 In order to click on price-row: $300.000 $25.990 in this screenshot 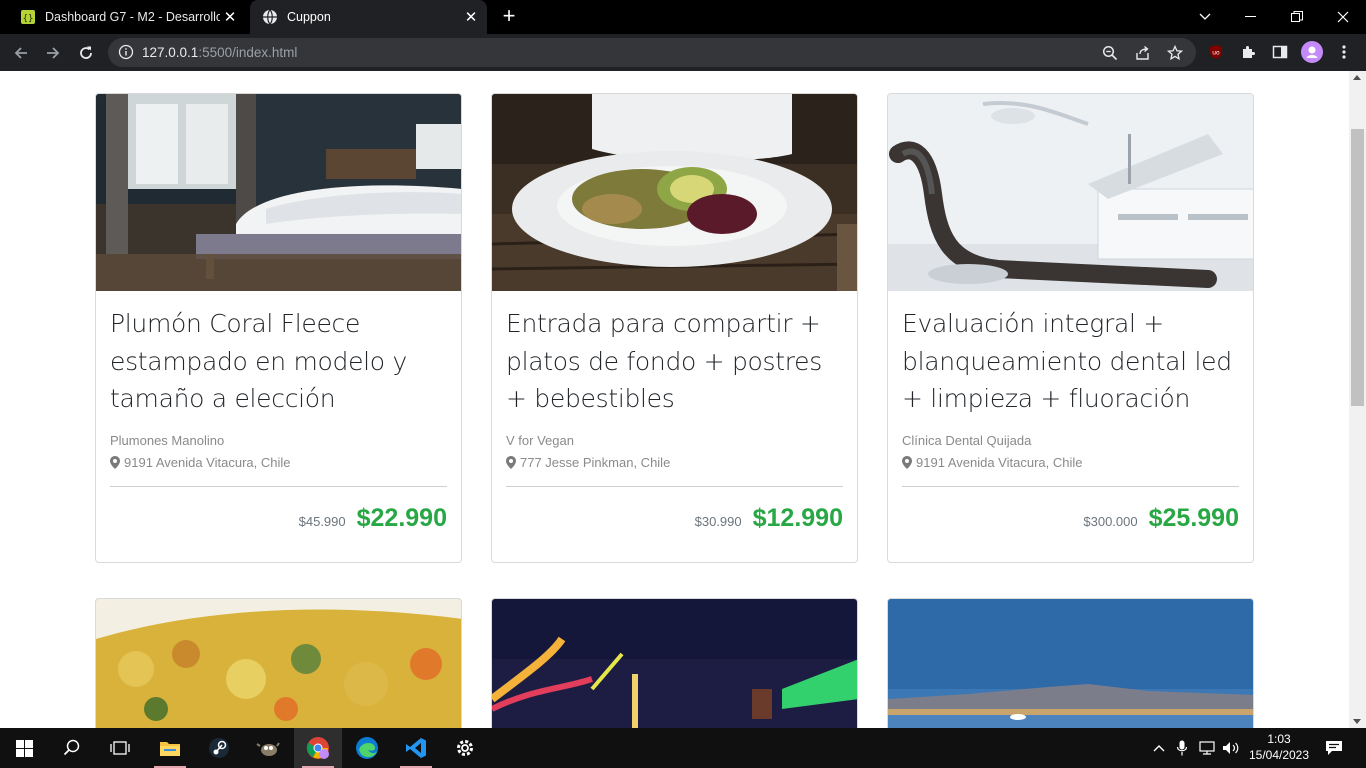, I will do `click(1070, 524)`.